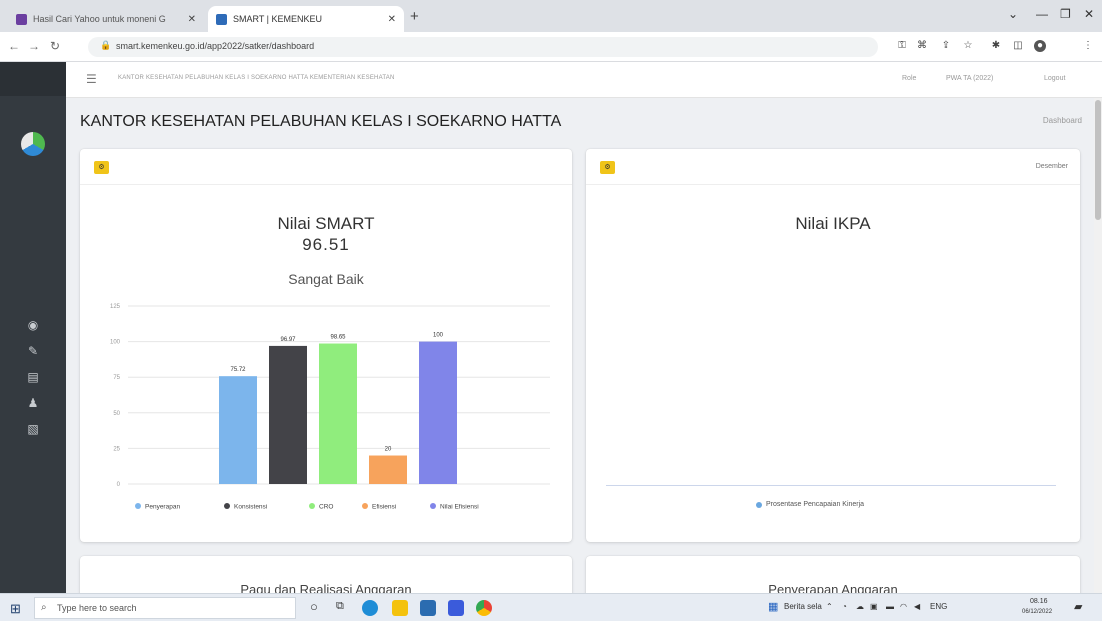 This screenshot has height=621, width=1102. I want to click on sidepanel-icon: ◫, so click(1018, 46).